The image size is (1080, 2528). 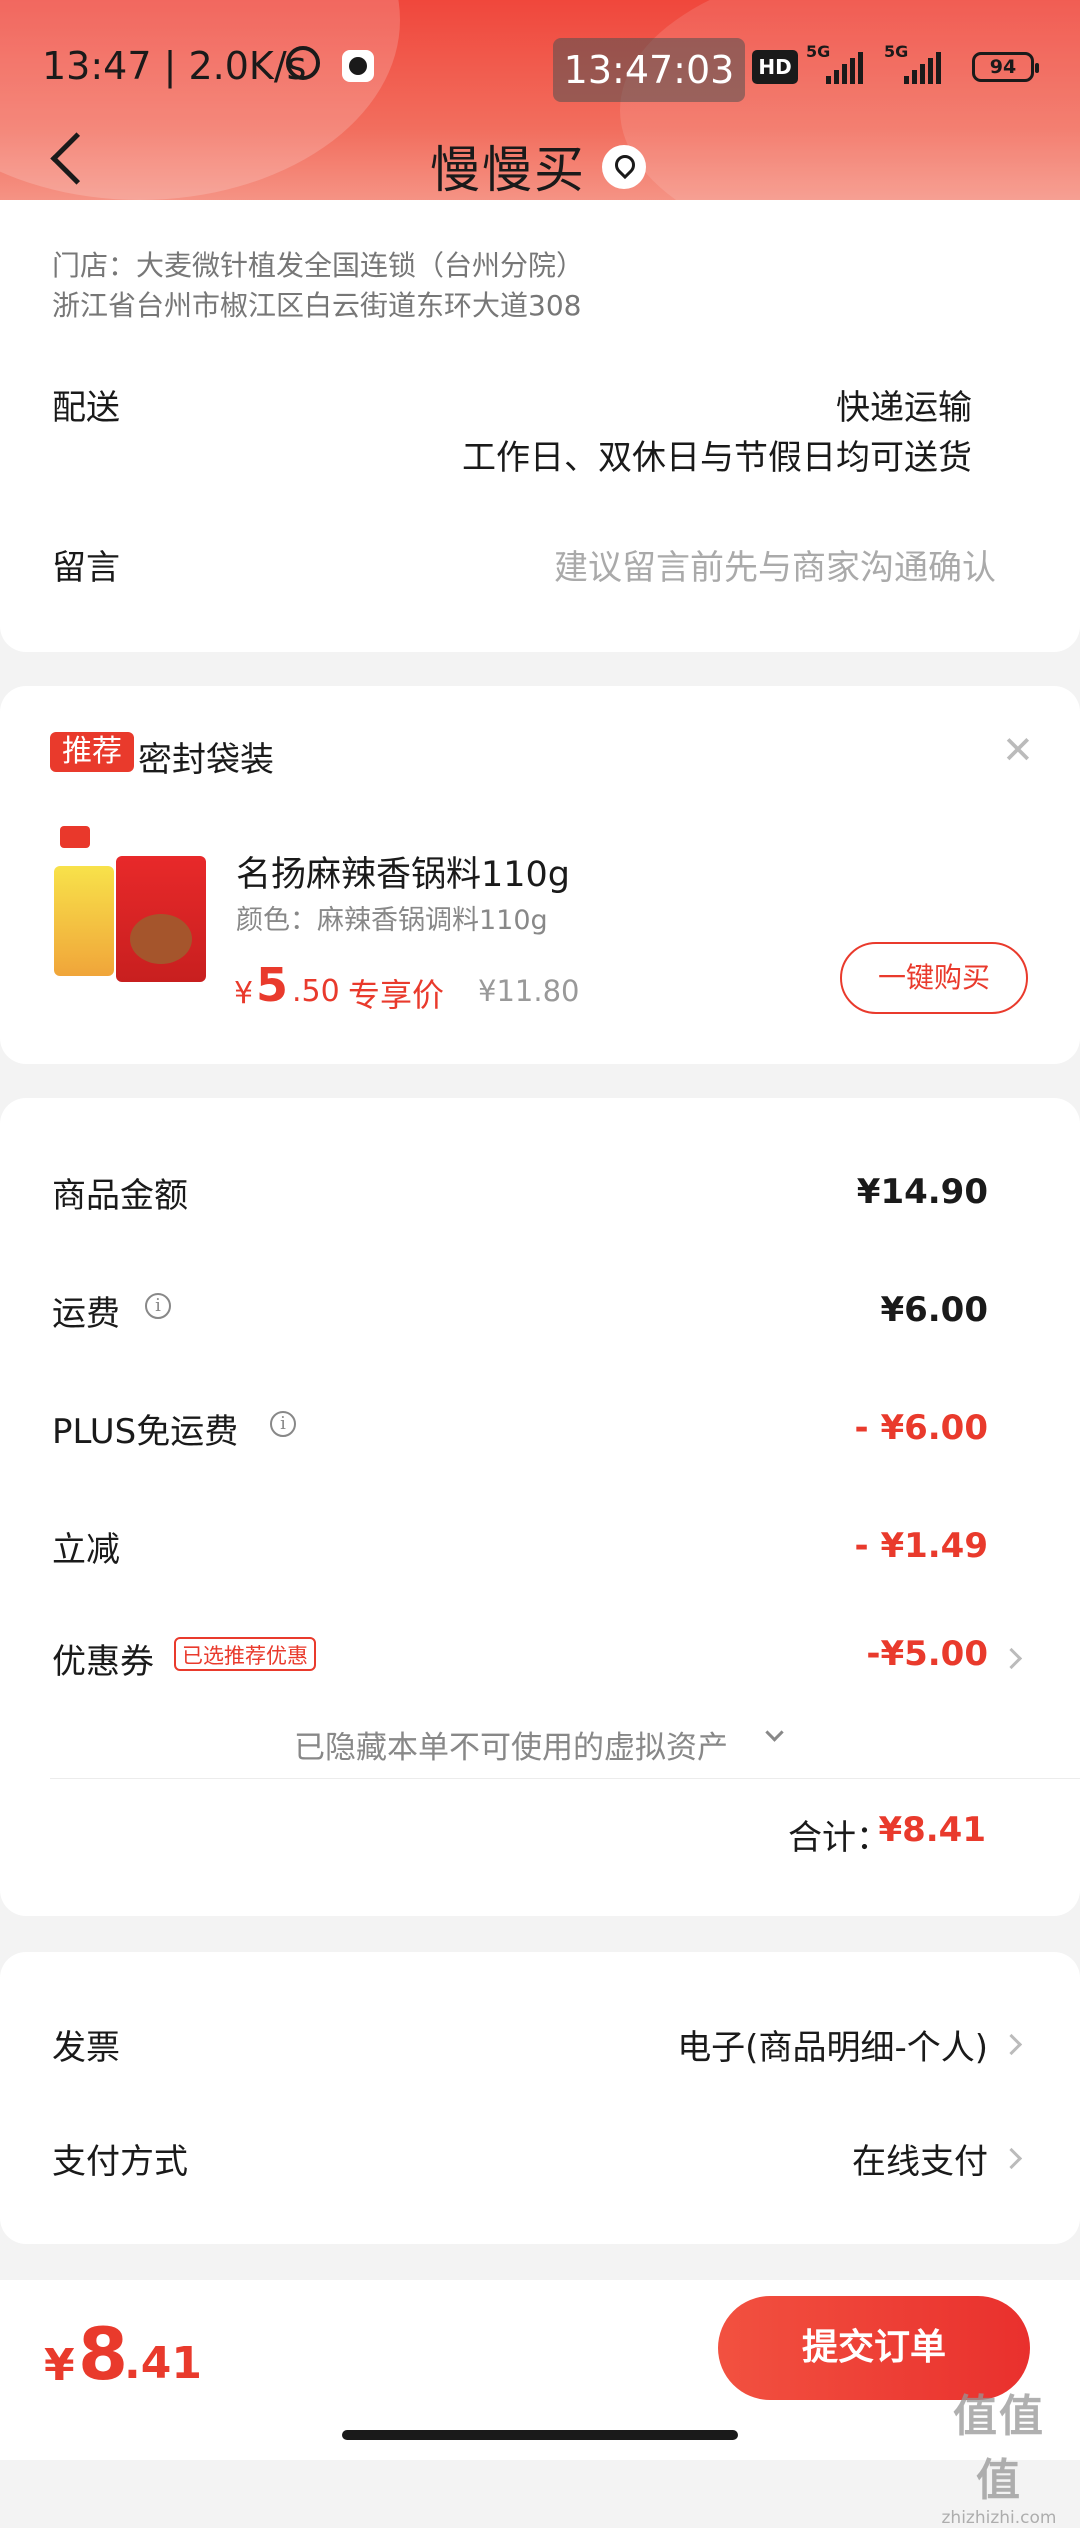 I want to click on hidden-assets-note: 已隐藏本单不可使用的虚拟资产, so click(x=511, y=1744).